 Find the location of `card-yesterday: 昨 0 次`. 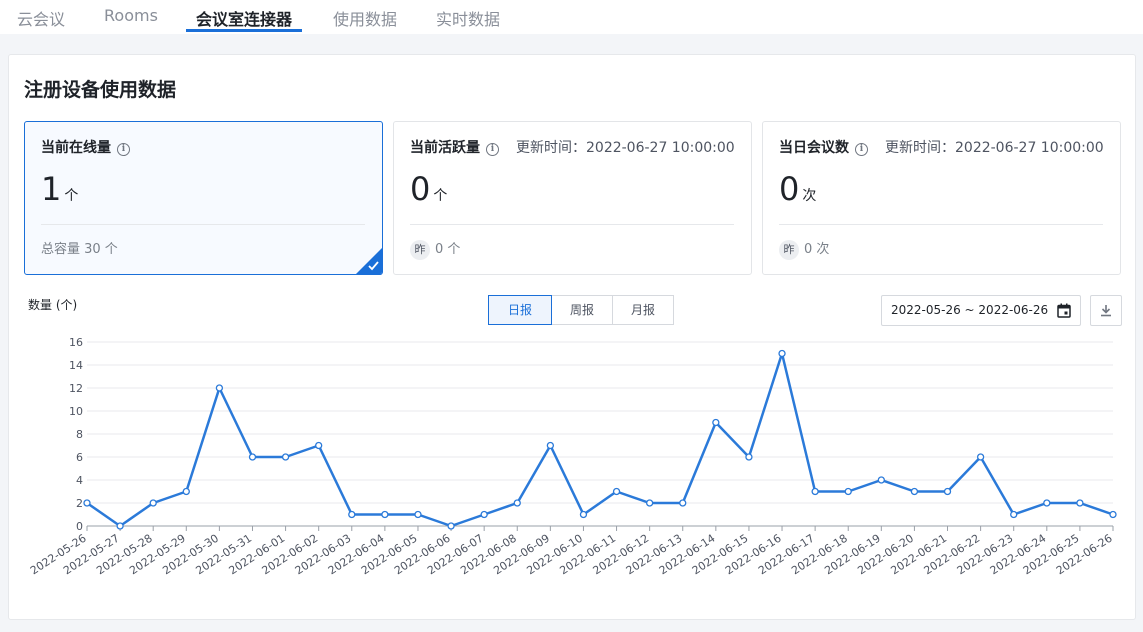

card-yesterday: 昨 0 次 is located at coordinates (804, 249).